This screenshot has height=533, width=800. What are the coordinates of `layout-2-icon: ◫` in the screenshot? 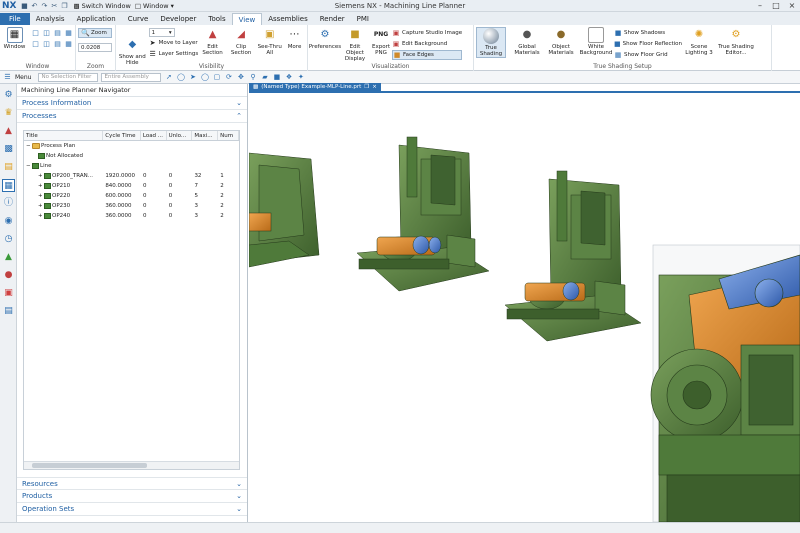 It's located at (46, 33).